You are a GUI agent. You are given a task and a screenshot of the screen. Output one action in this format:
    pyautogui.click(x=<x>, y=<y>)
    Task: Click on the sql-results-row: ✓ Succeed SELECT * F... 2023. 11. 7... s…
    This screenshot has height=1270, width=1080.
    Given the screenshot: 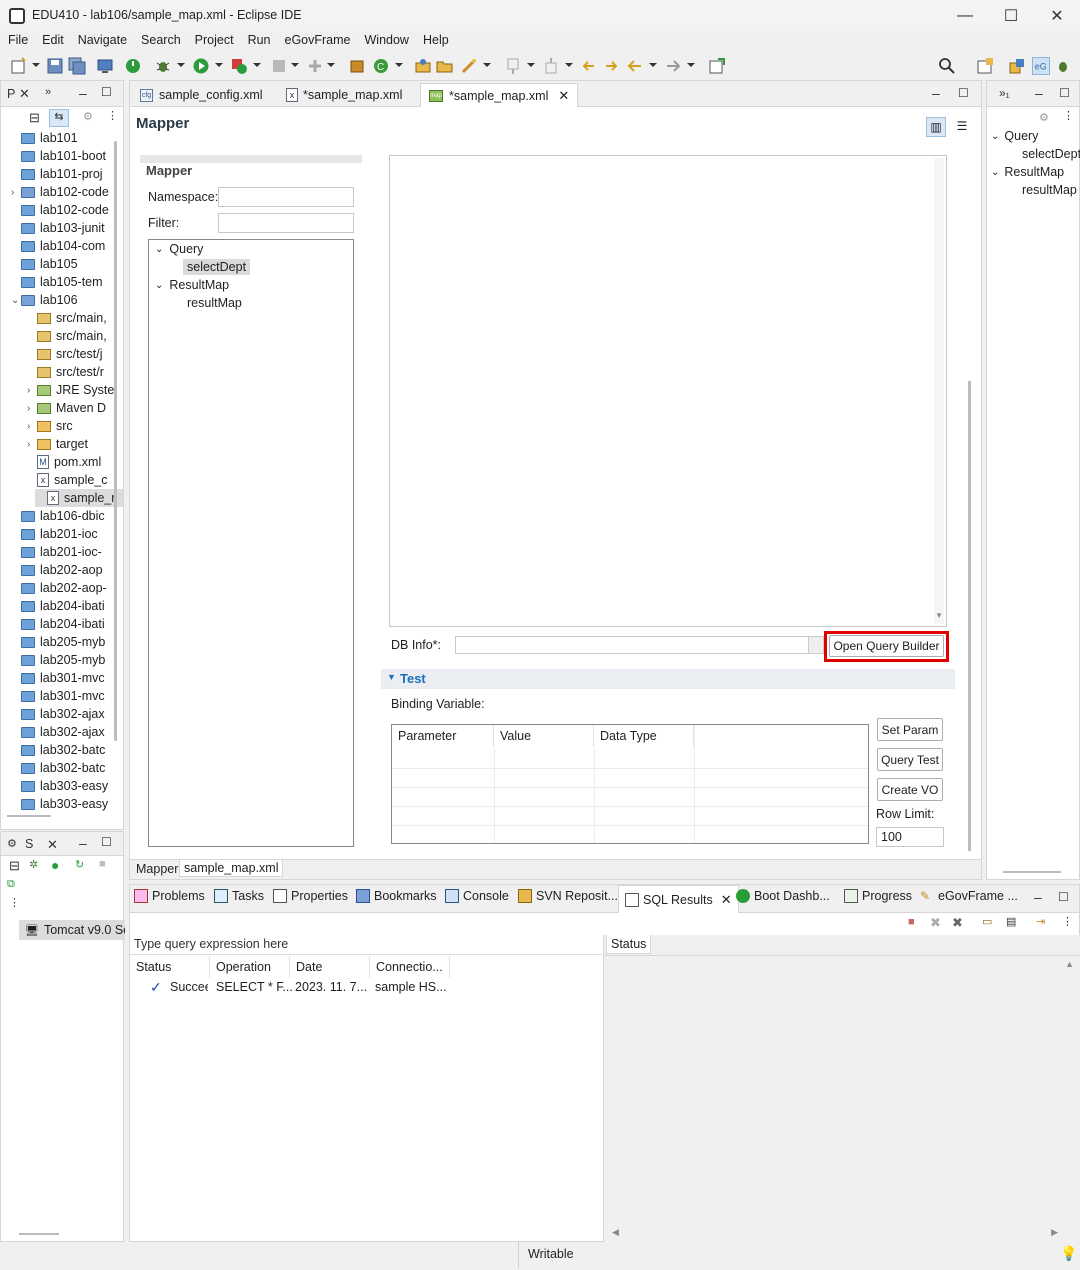 What is the action you would take?
    pyautogui.click(x=366, y=988)
    